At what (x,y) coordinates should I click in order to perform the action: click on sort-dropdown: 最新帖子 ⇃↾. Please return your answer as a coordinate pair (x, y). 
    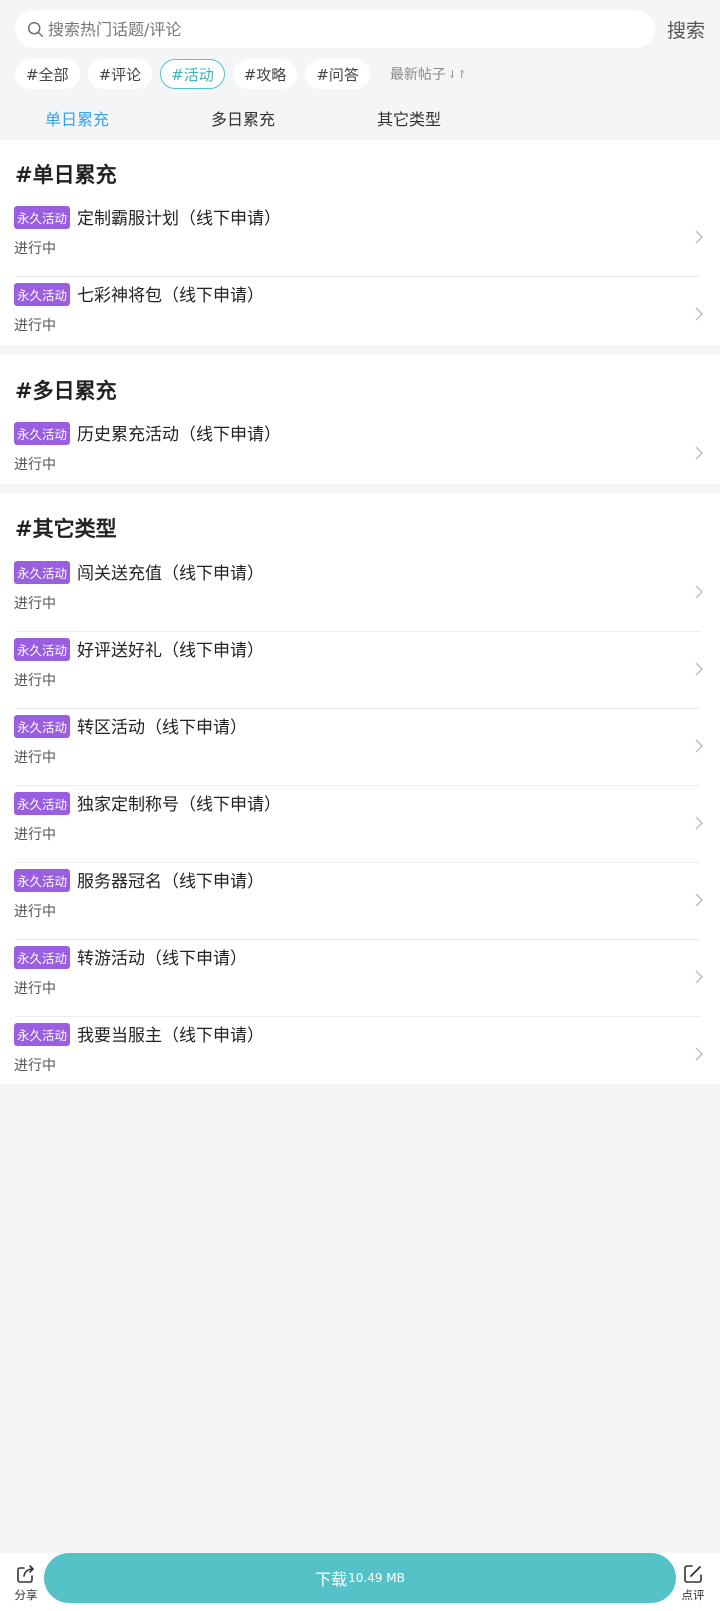
    Looking at the image, I should click on (428, 74).